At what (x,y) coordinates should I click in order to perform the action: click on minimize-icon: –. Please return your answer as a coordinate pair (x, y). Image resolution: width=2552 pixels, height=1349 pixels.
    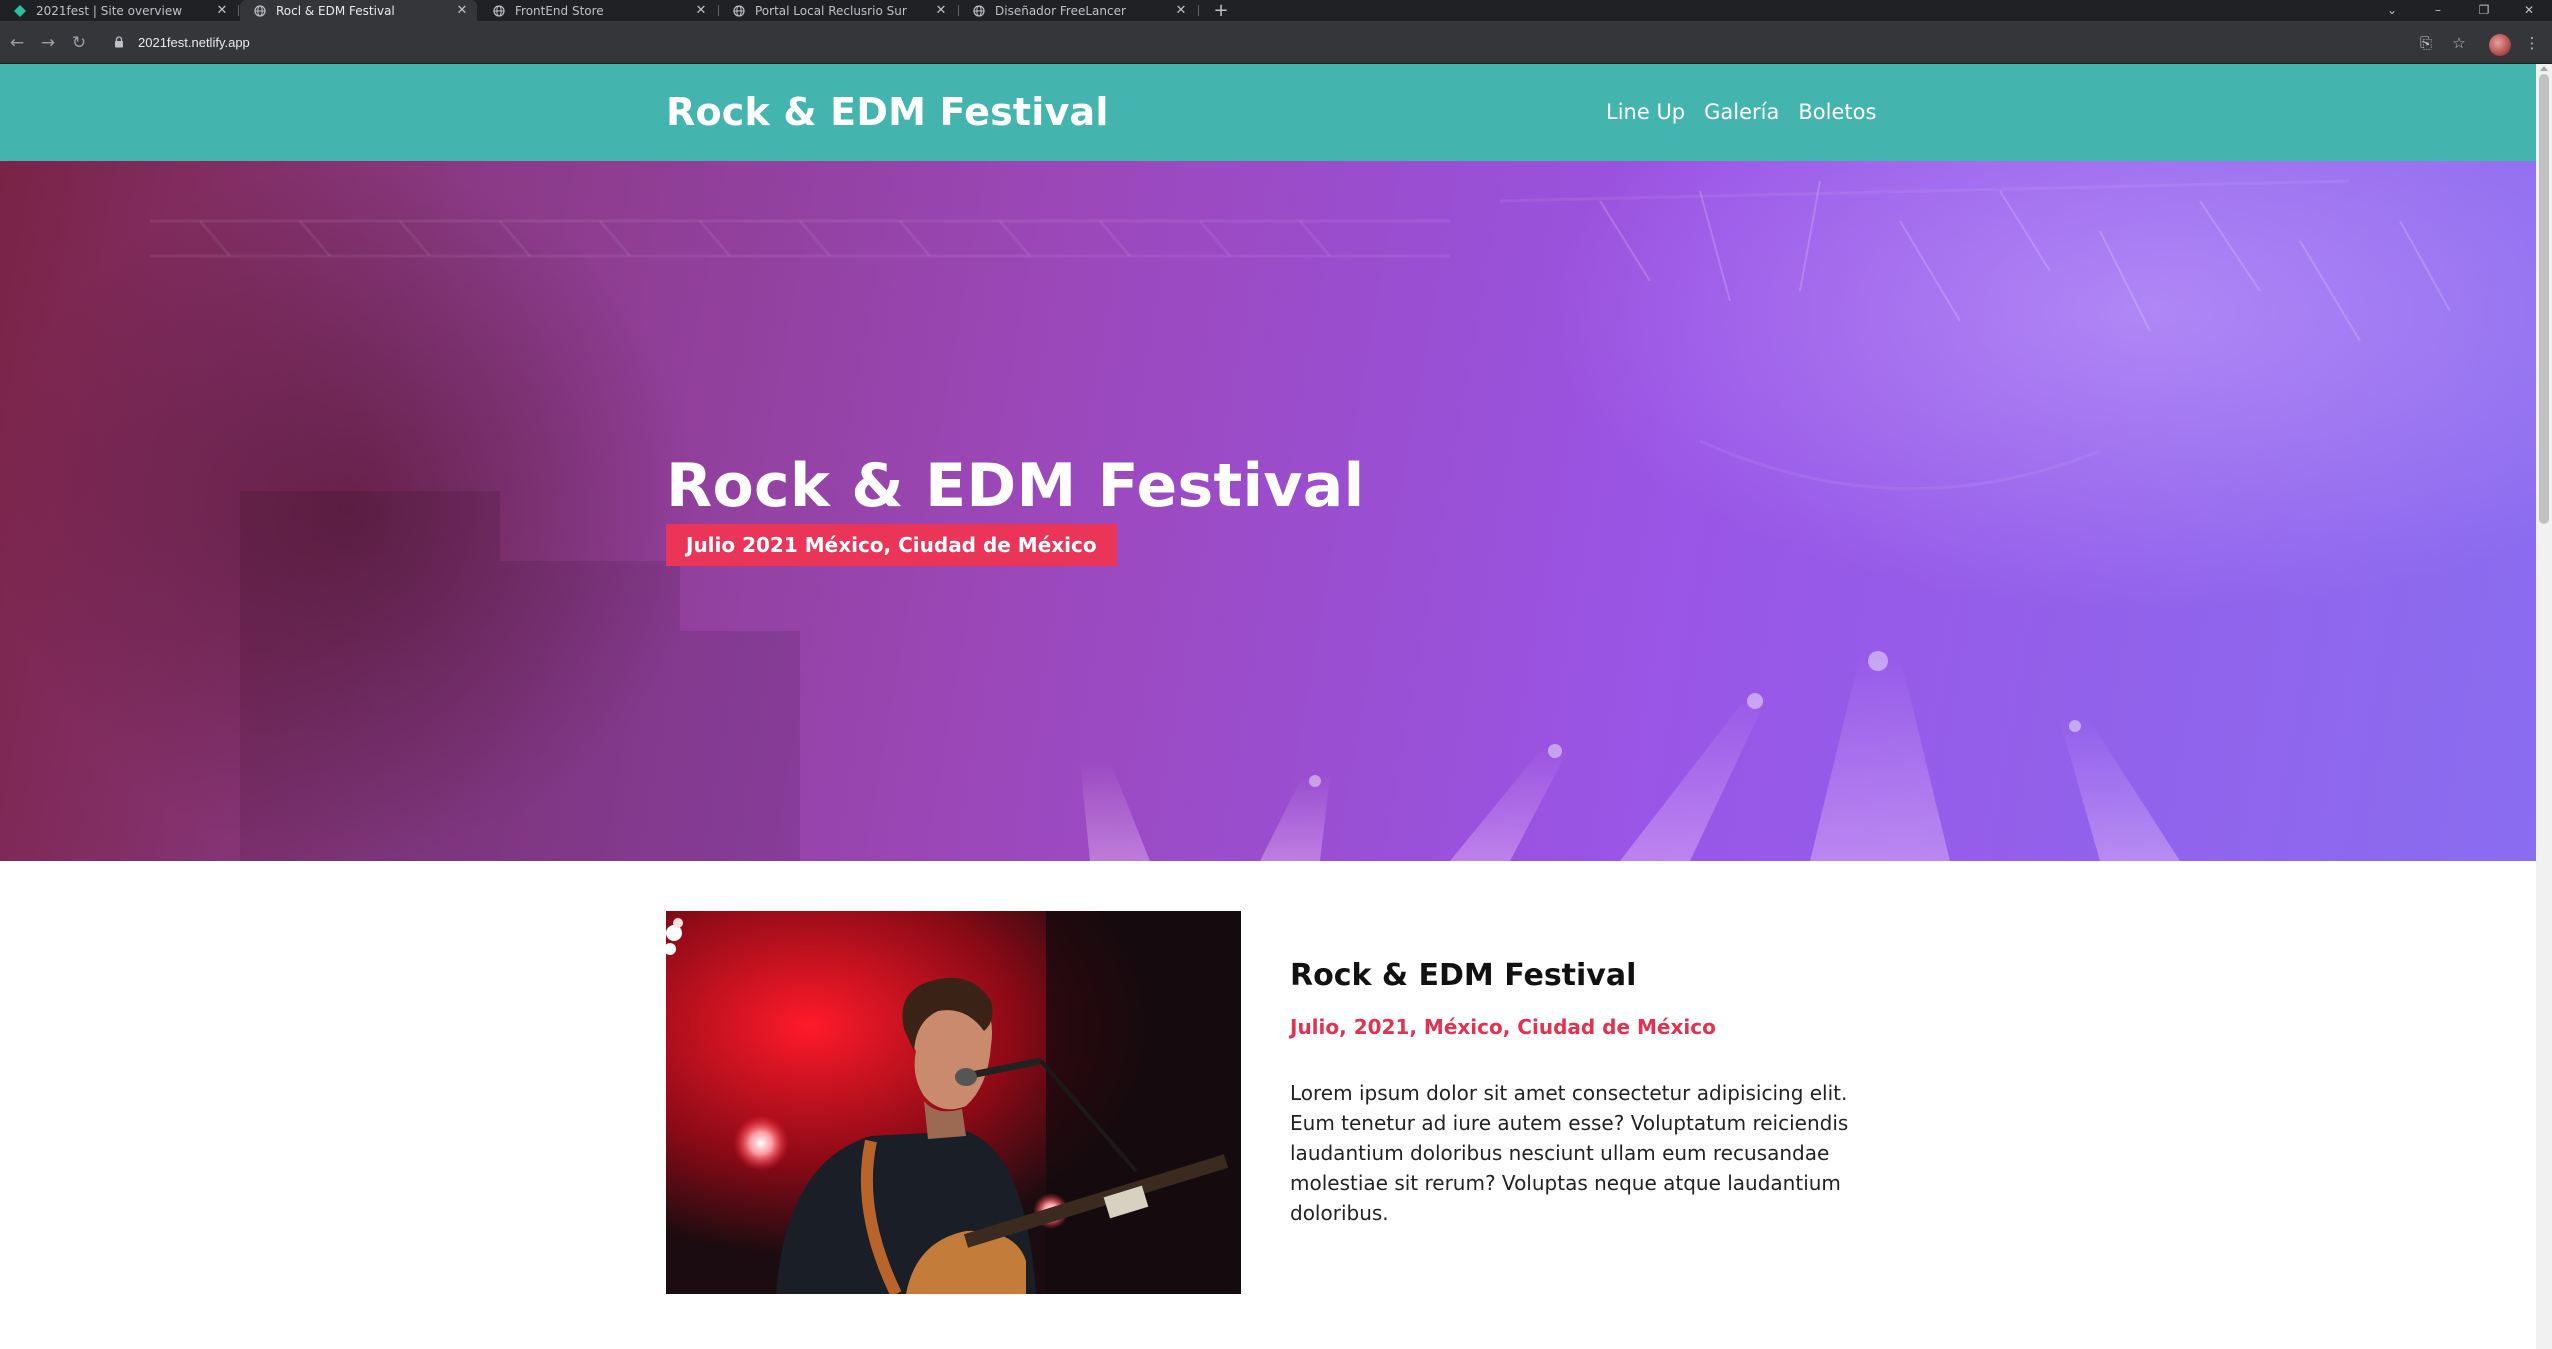
    Looking at the image, I should click on (2438, 10).